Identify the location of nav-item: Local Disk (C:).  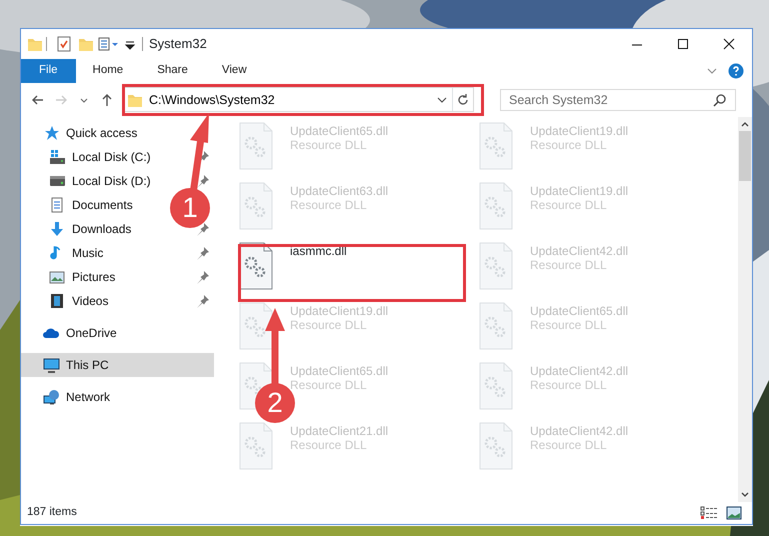
(117, 156).